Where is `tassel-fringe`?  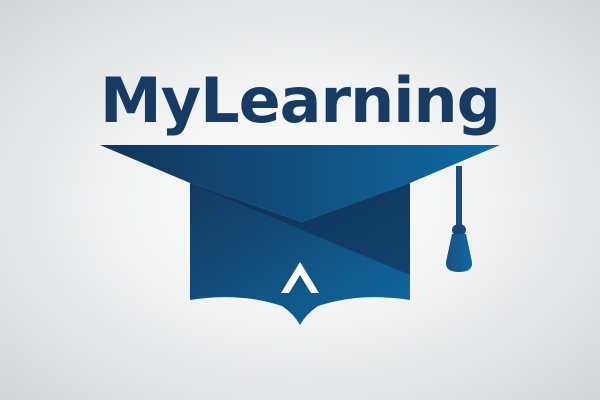
tassel-fringe is located at coordinates (459, 253).